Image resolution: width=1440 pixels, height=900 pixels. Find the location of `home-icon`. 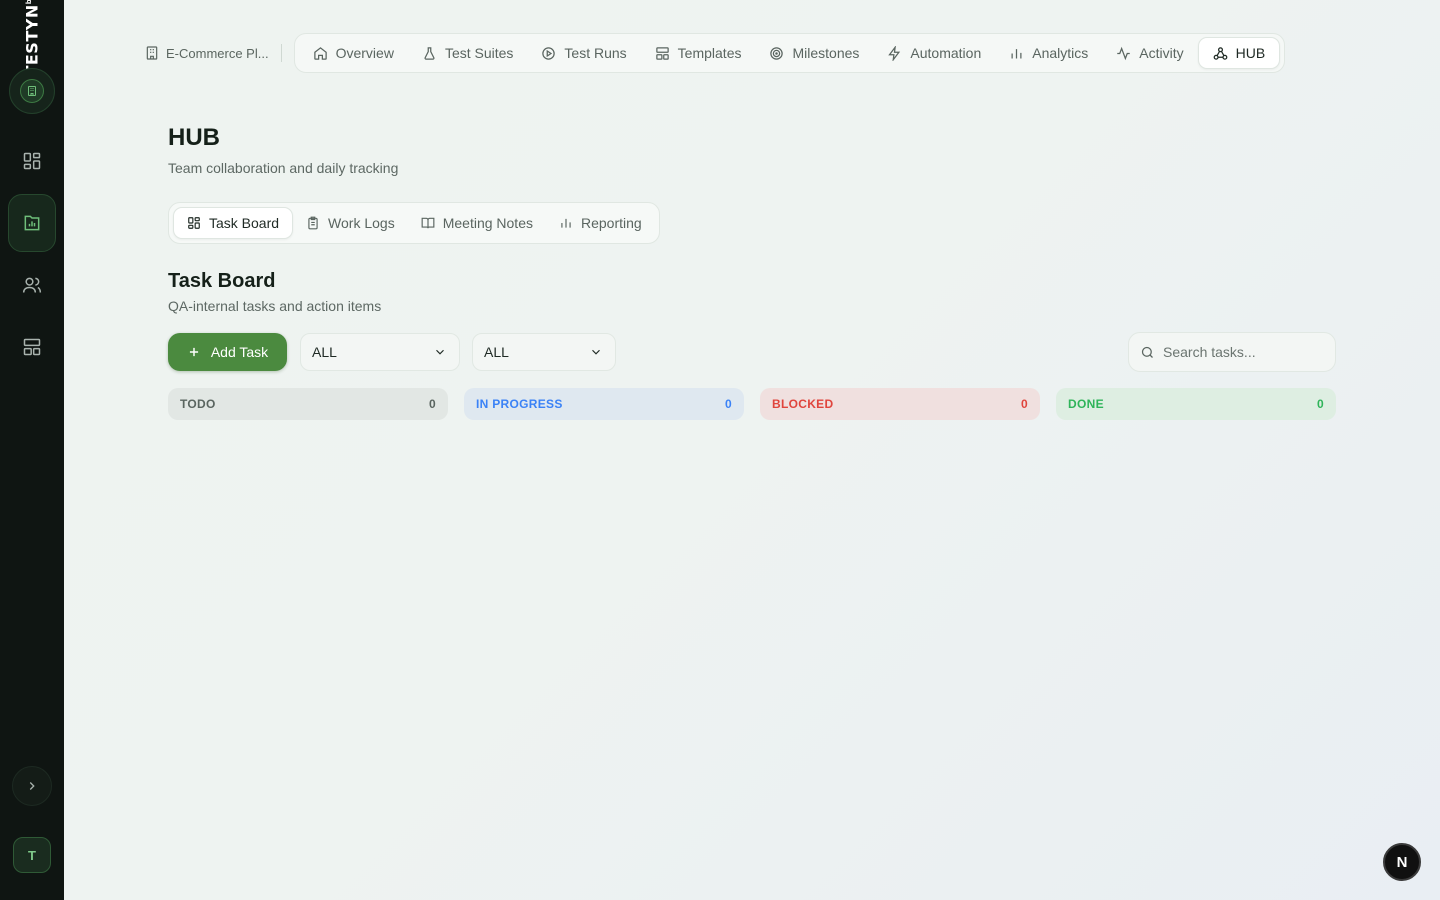

home-icon is located at coordinates (320, 53).